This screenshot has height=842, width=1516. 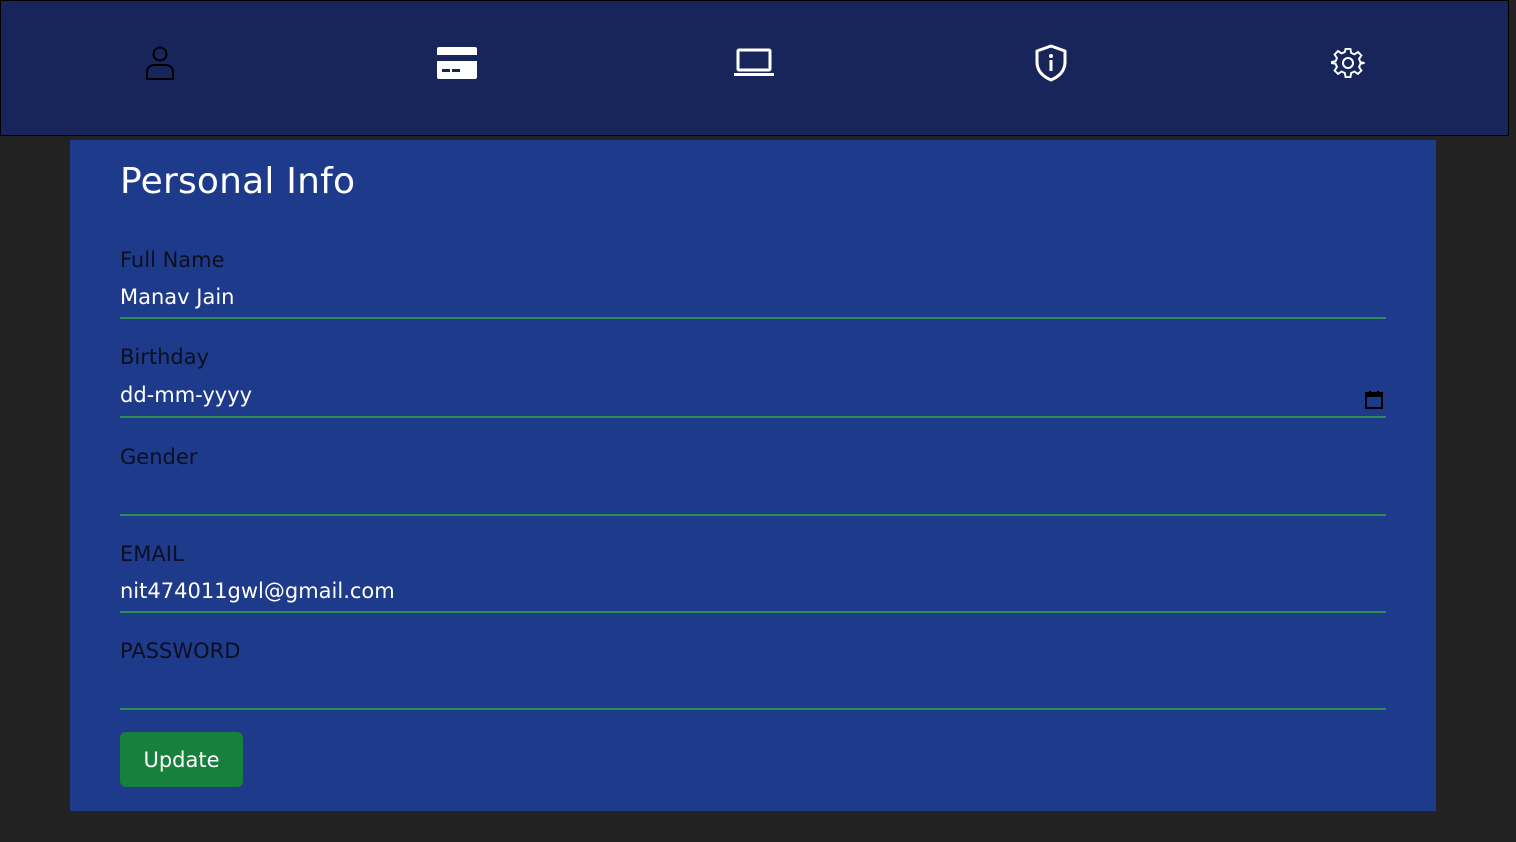 What do you see at coordinates (753, 498) in the screenshot?
I see `gender-input` at bounding box center [753, 498].